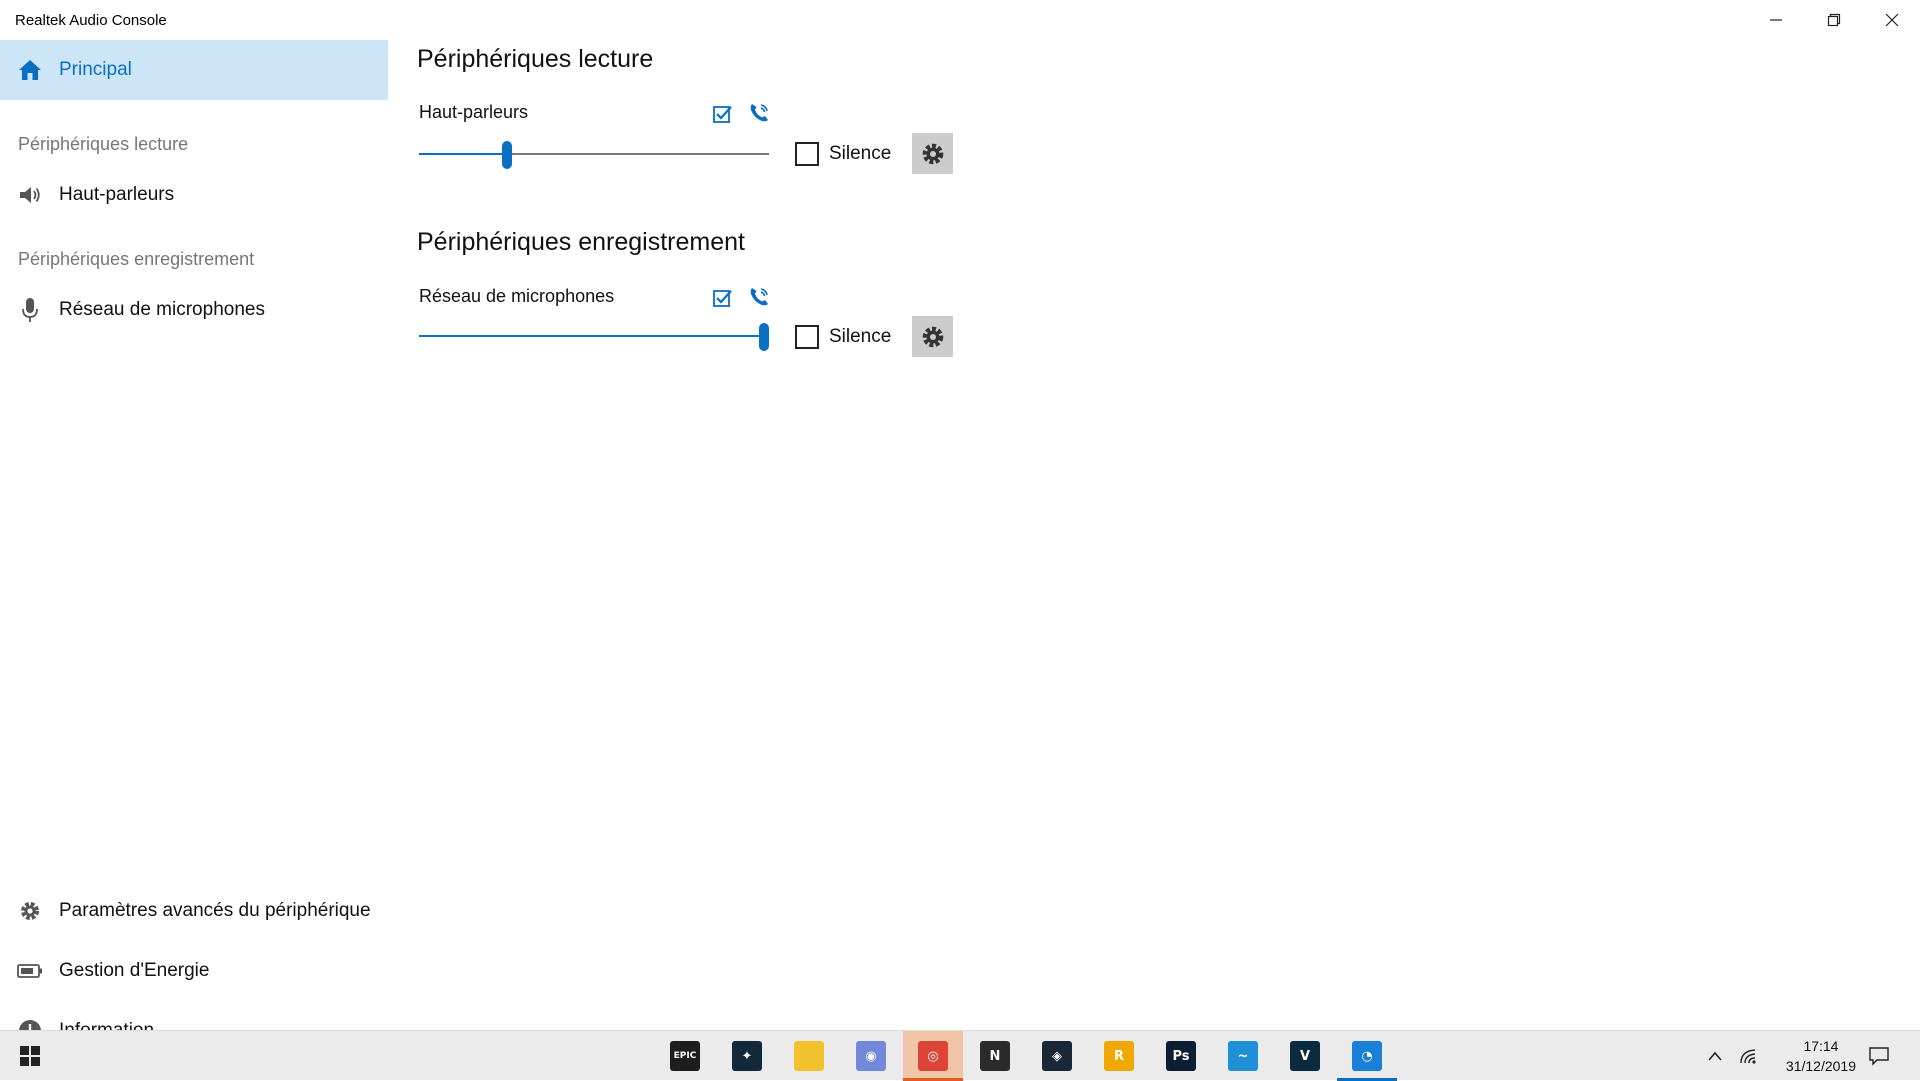  I want to click on discord-icon: ◉, so click(871, 1056).